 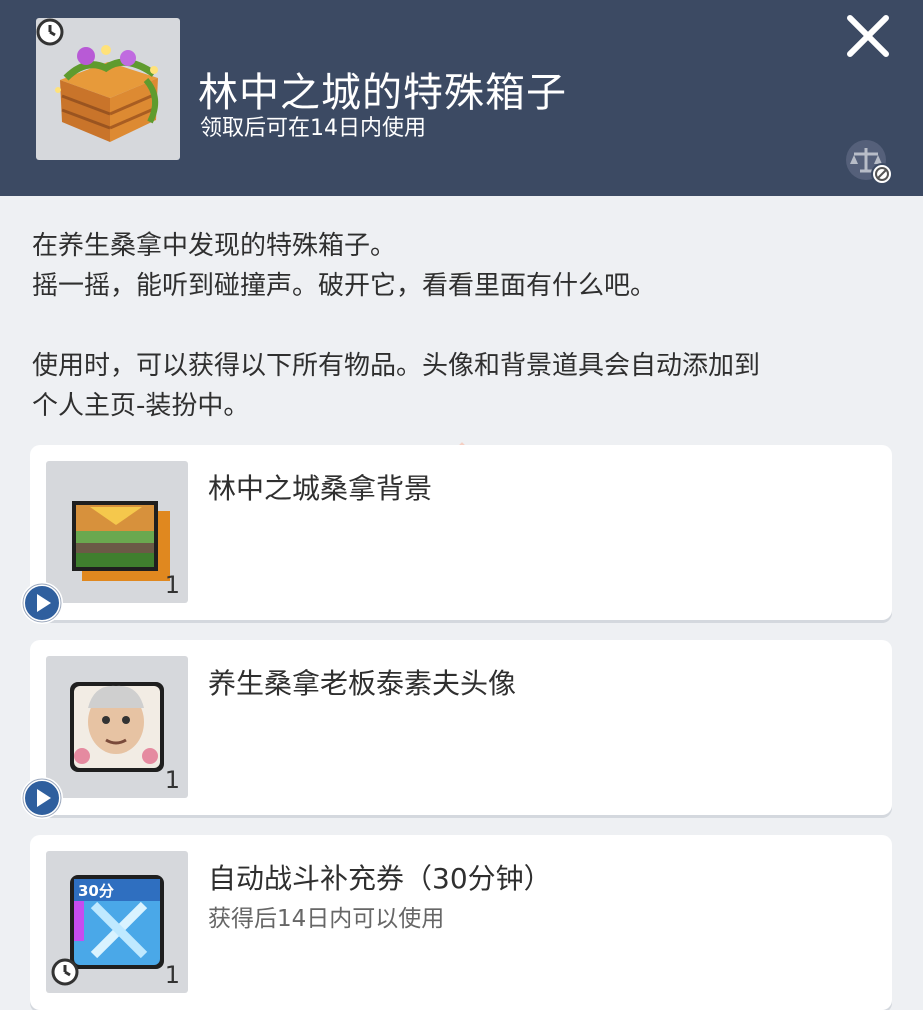 I want to click on untradeable-scale-icon, so click(x=869, y=162).